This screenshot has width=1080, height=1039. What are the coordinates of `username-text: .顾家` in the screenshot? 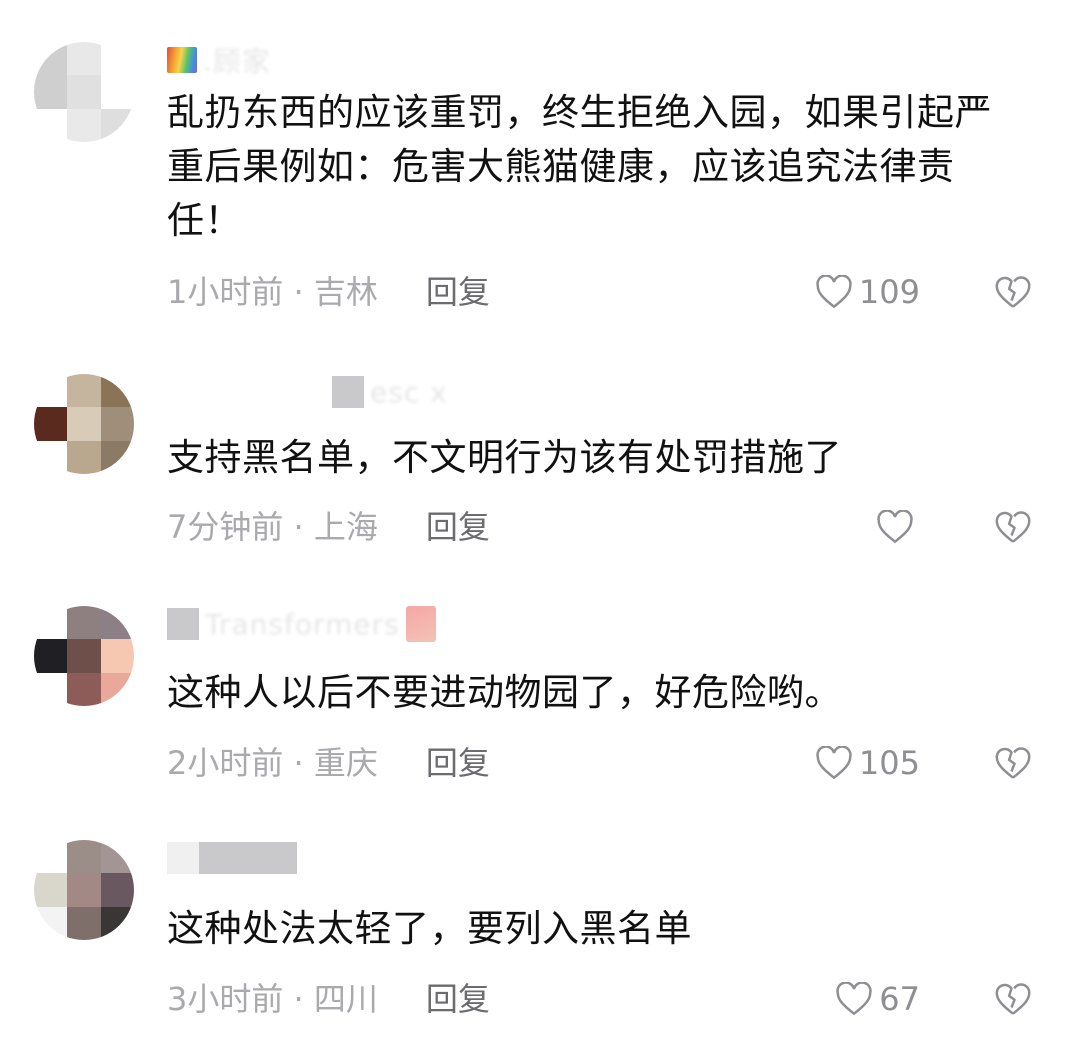 It's located at (237, 61).